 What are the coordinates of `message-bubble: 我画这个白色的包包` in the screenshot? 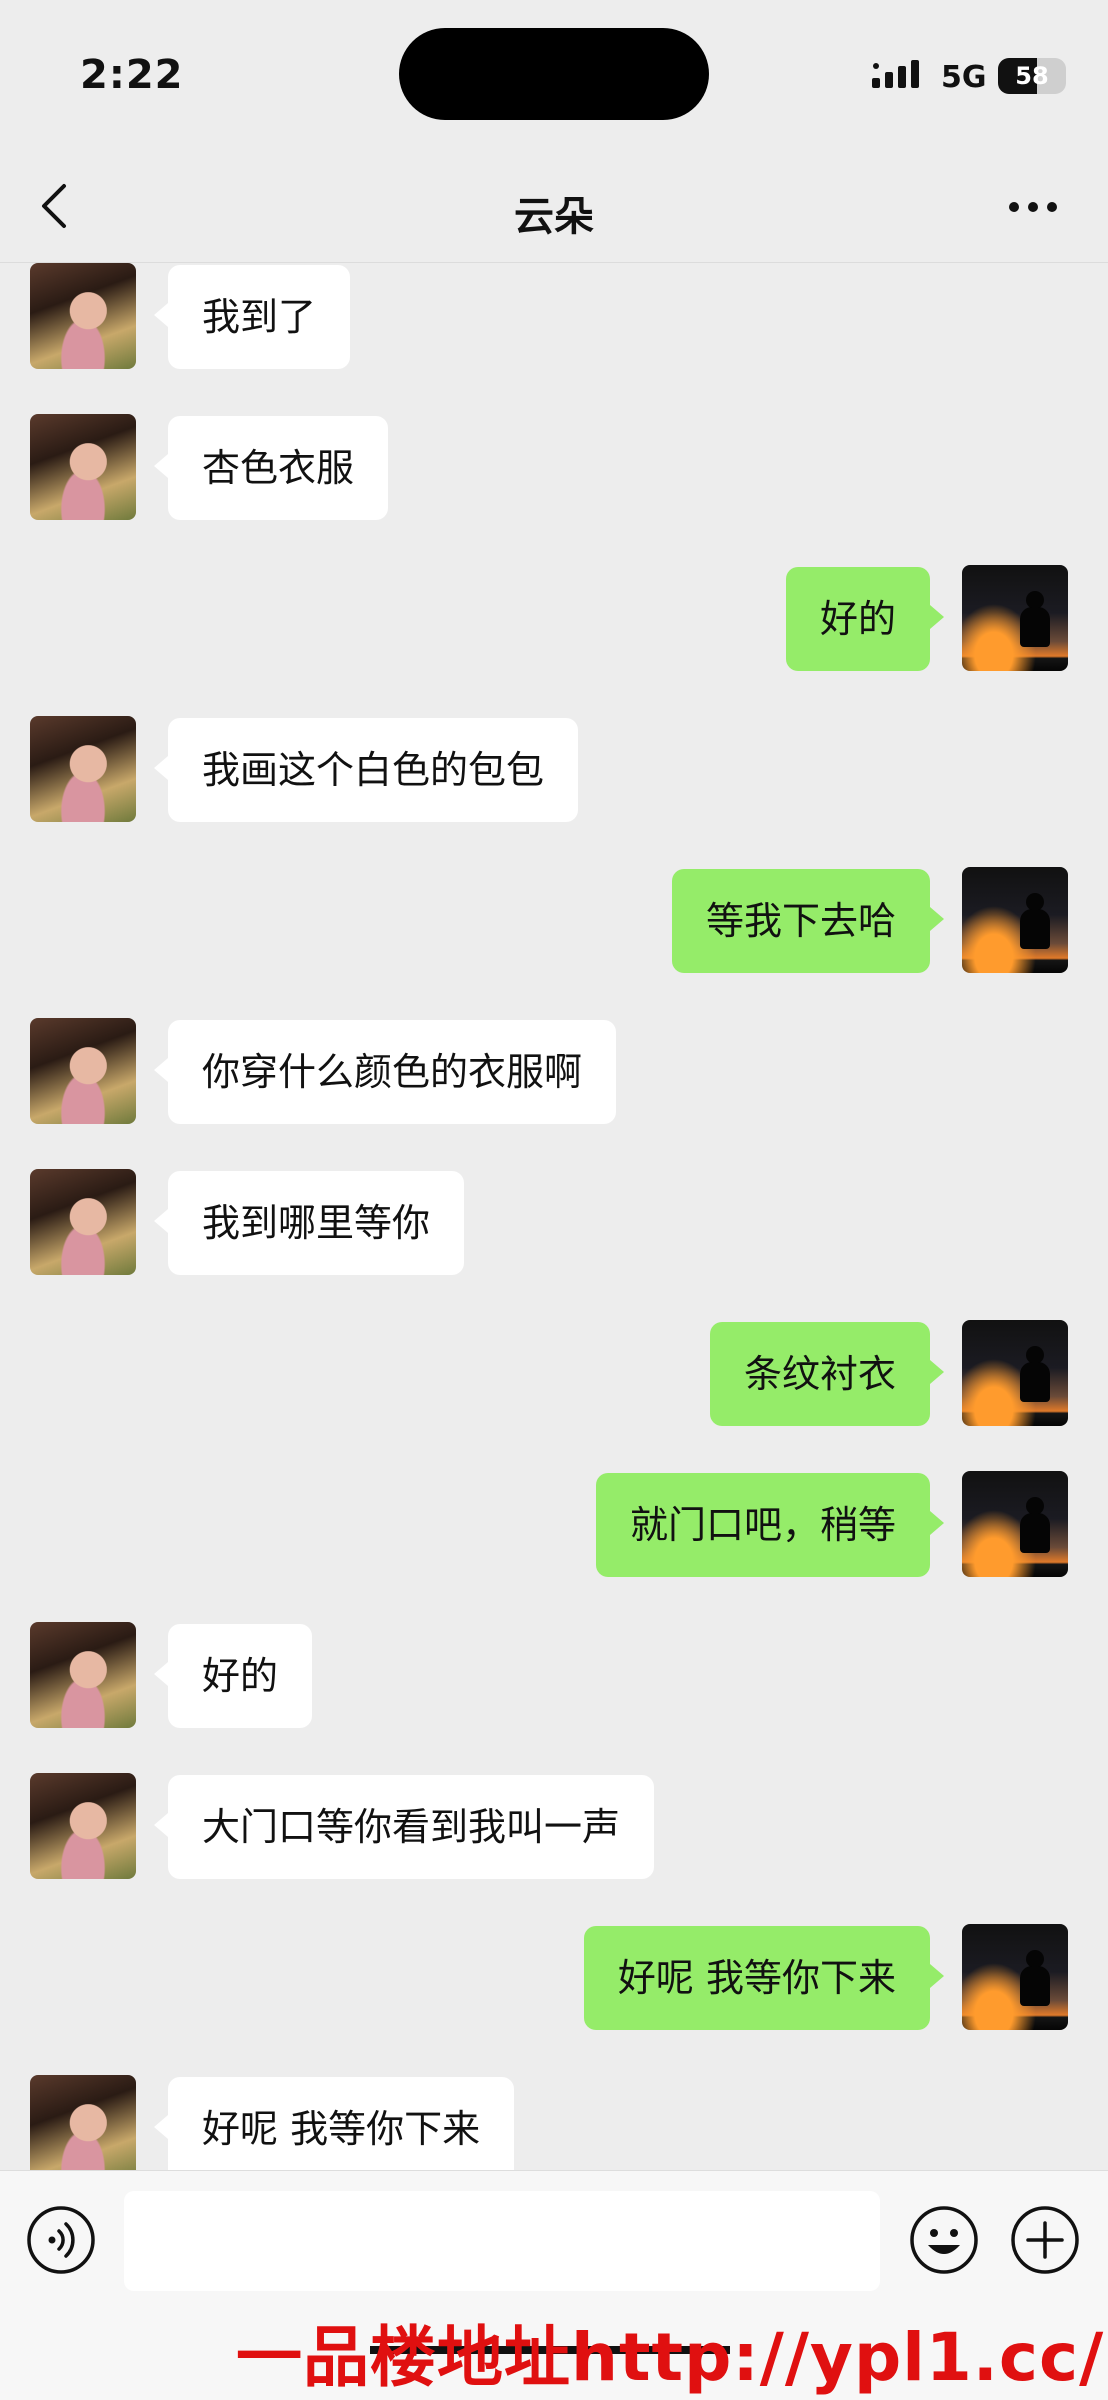 It's located at (366, 770).